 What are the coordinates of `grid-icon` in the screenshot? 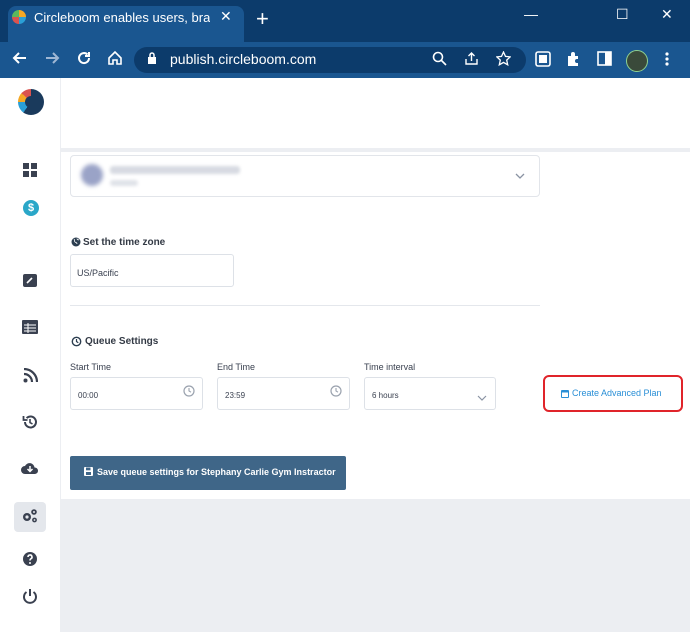 It's located at (30, 170).